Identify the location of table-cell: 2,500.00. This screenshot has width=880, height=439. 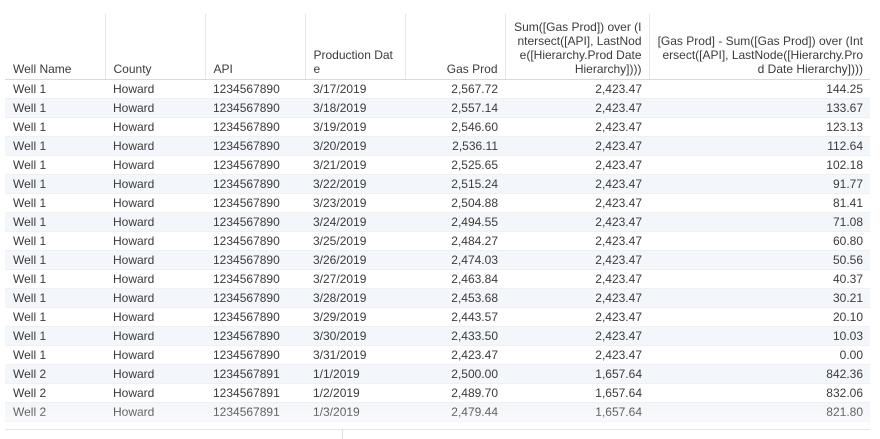
(455, 374).